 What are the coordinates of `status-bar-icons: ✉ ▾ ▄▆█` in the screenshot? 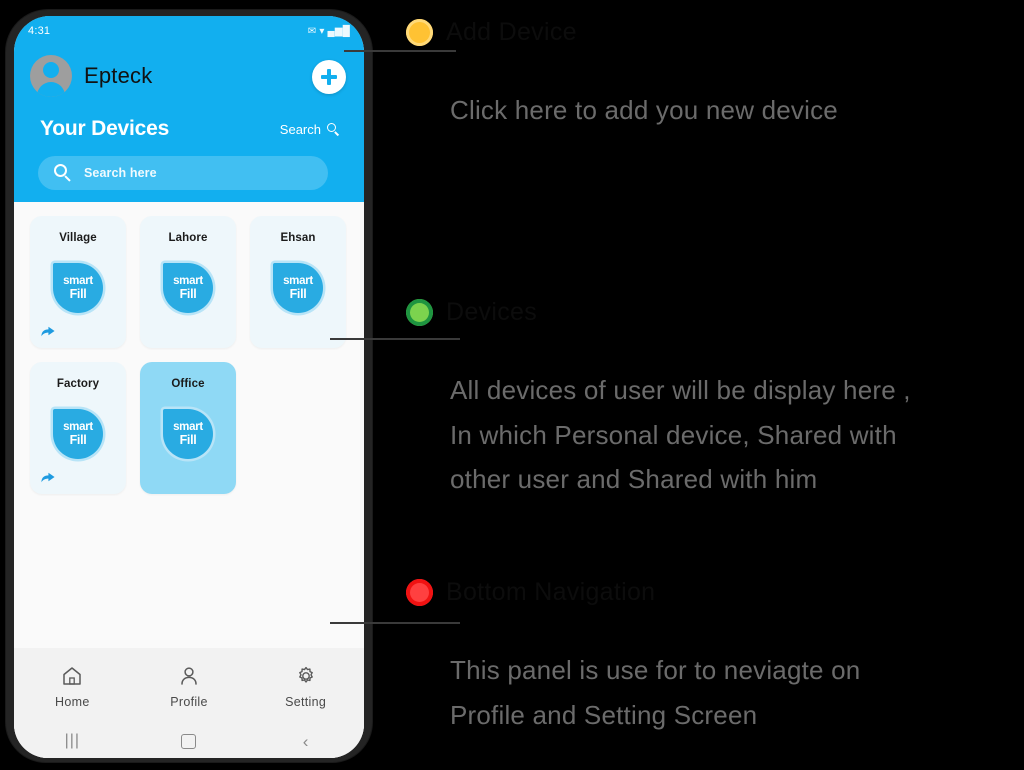 It's located at (328, 31).